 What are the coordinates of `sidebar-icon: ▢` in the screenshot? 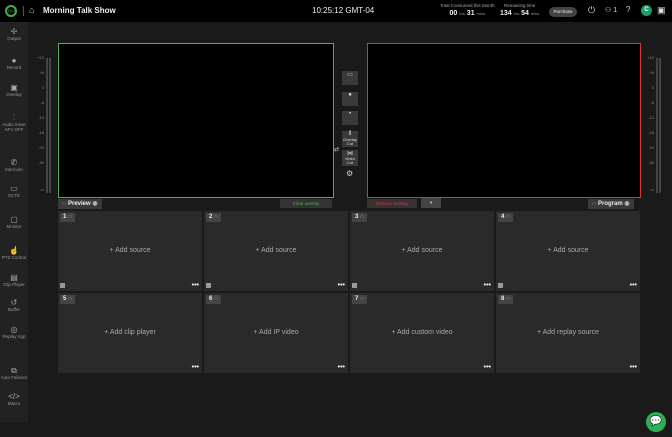 It's located at (14, 219).